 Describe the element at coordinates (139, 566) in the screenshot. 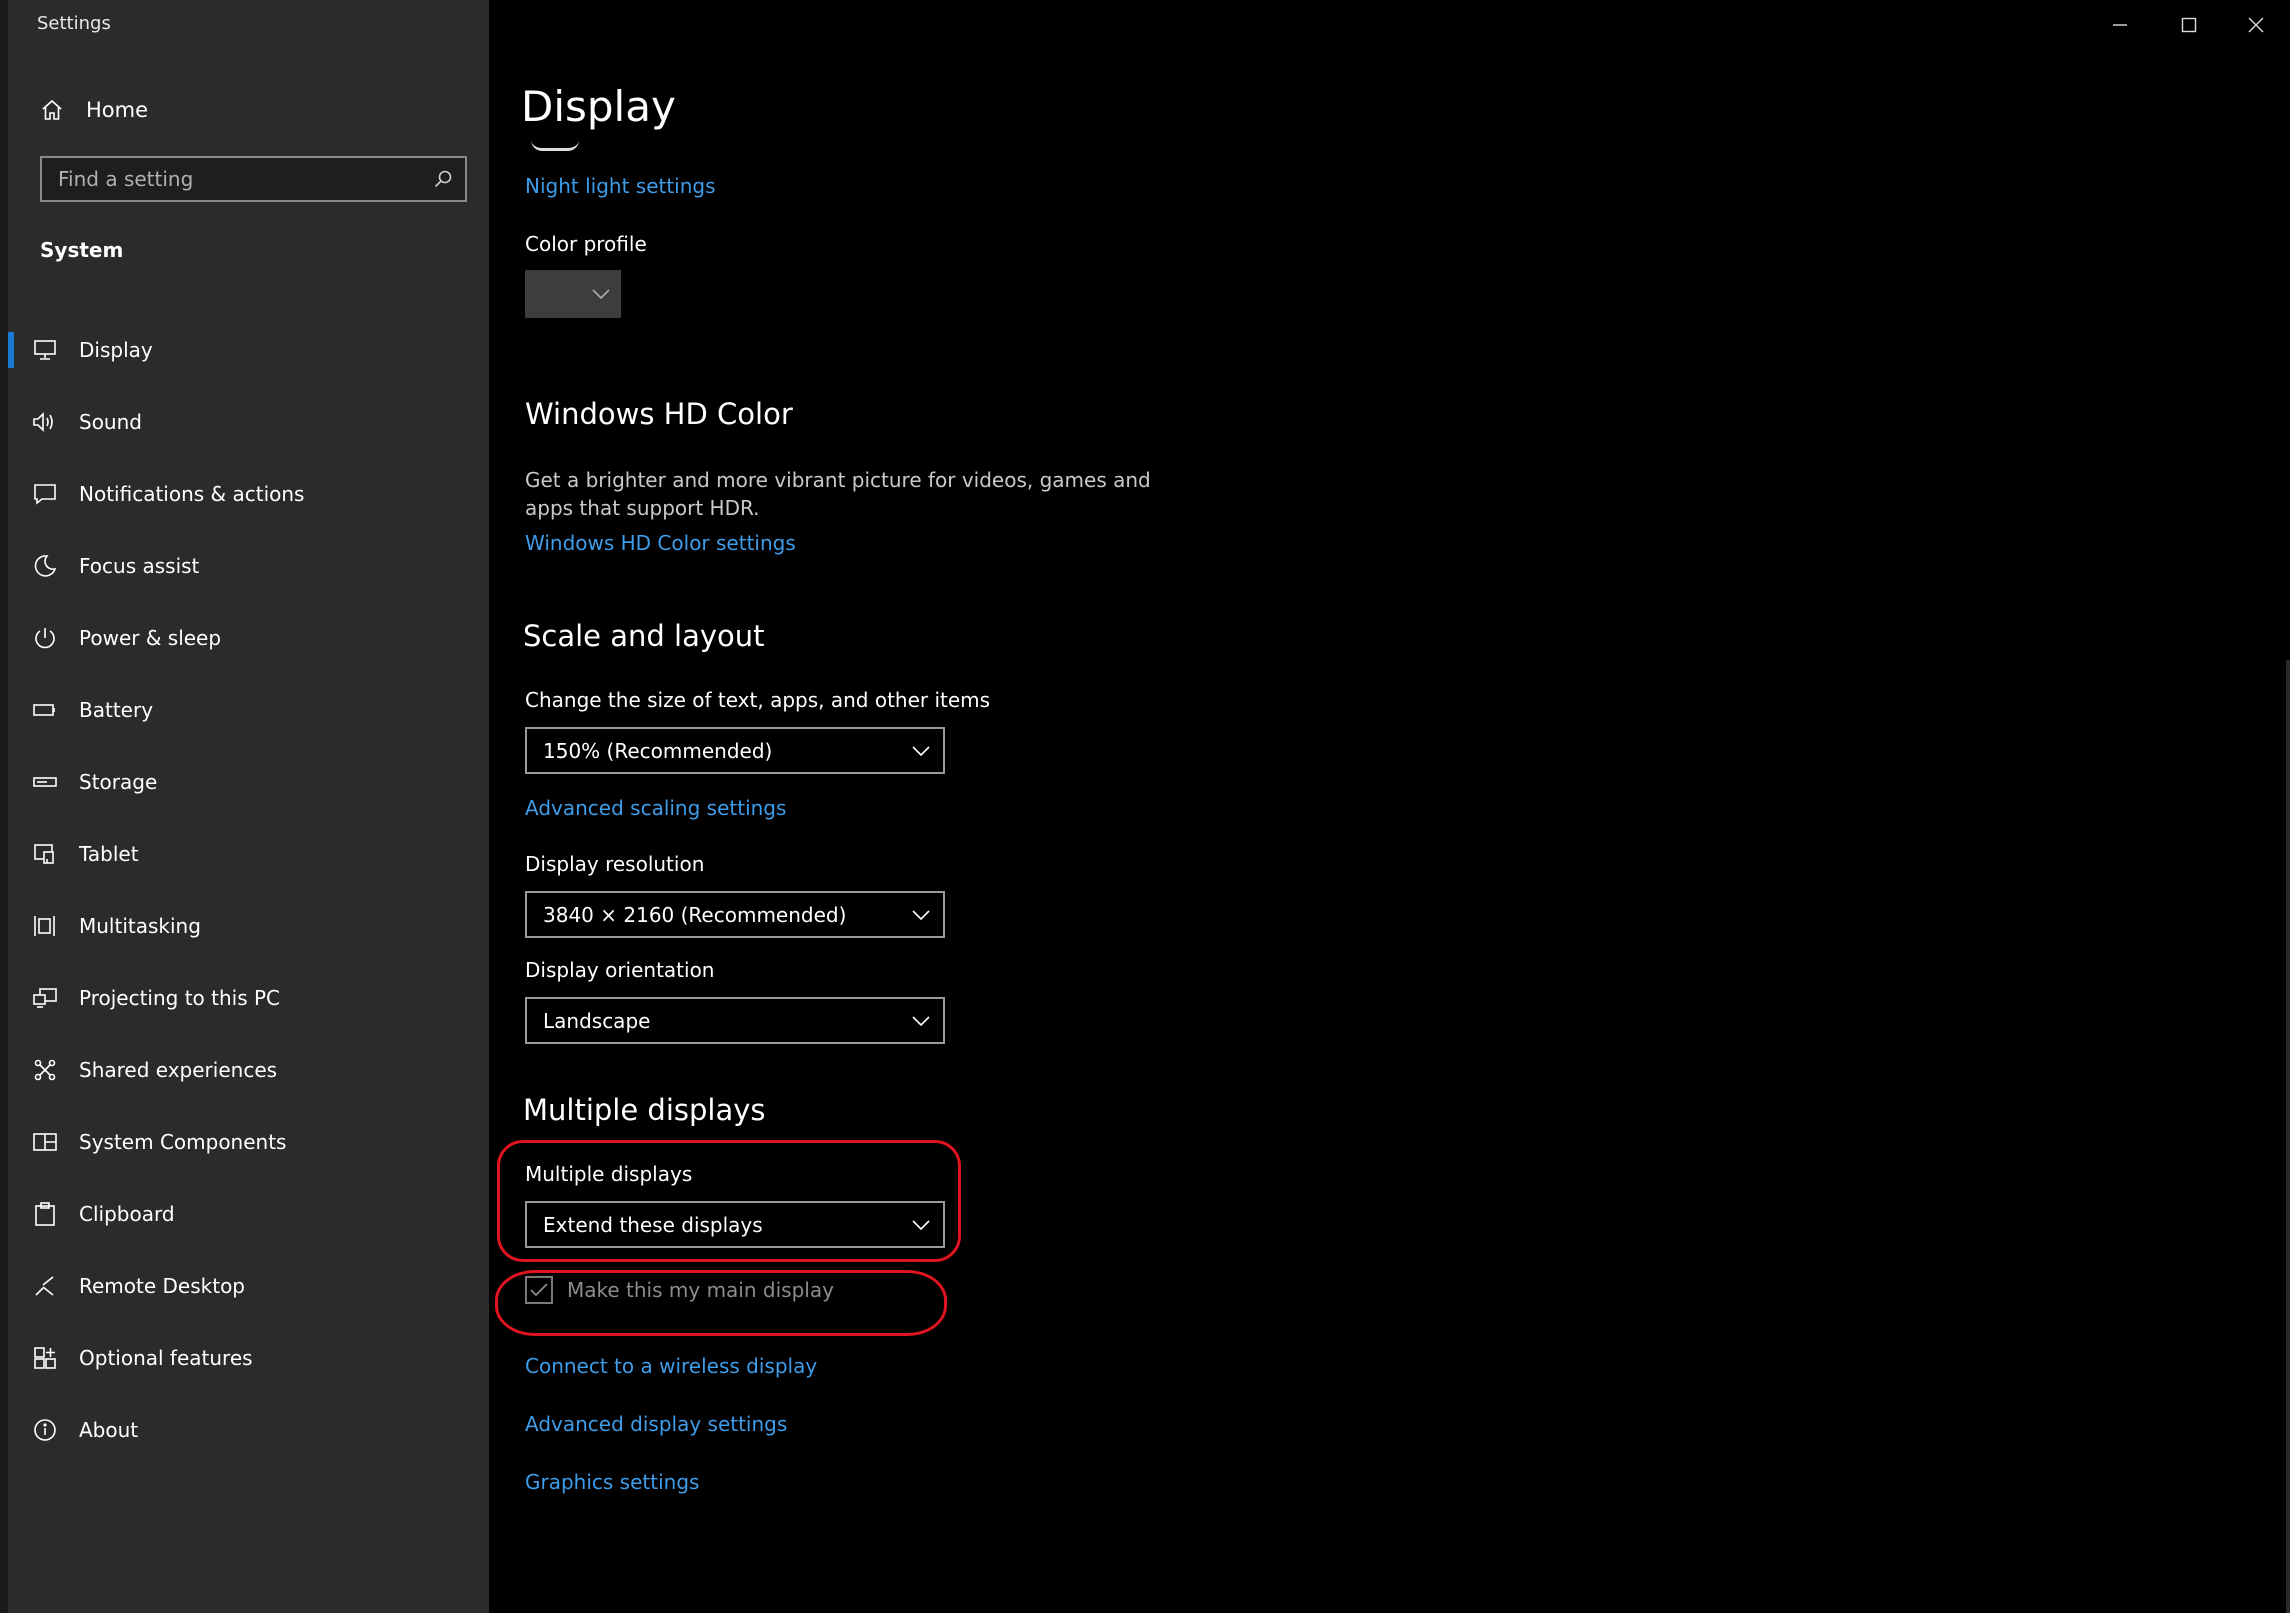

I see `sidebar-item-label: Focus assist` at that location.